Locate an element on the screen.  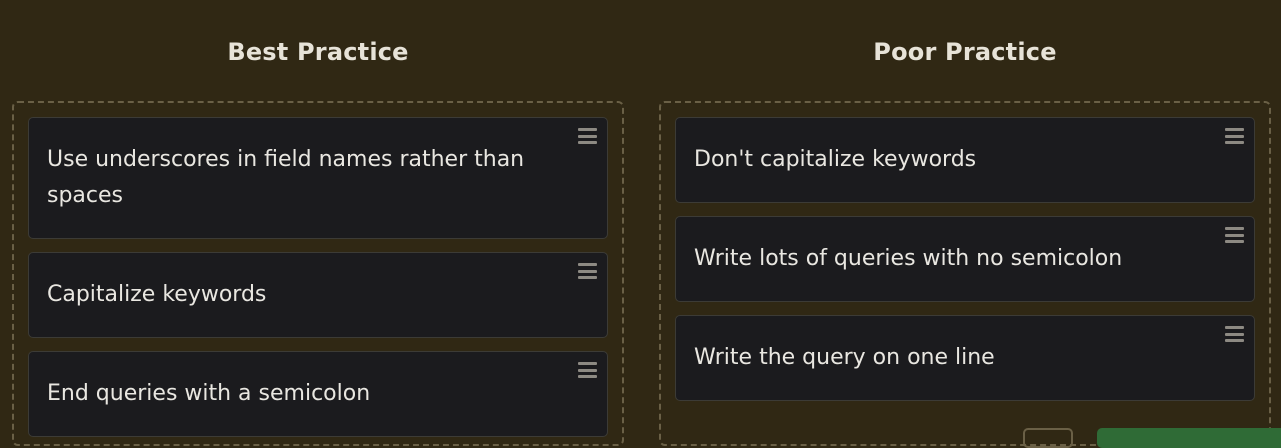
draggable-card: Capitalize keywords is located at coordinates (318, 295).